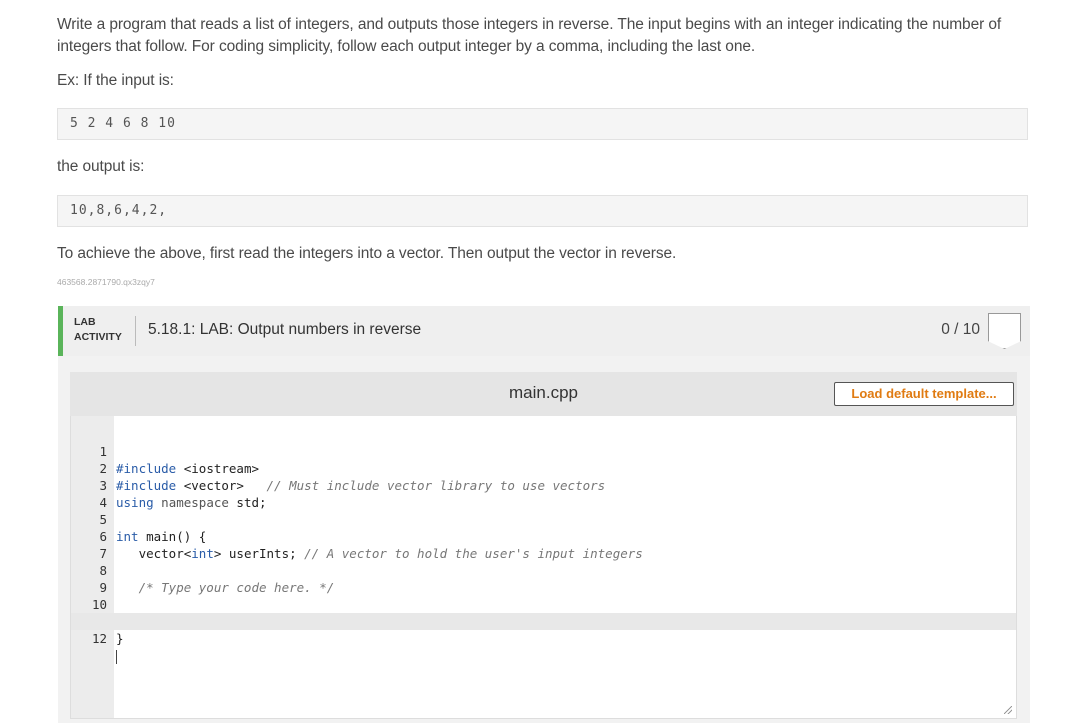  What do you see at coordinates (135, 331) in the screenshot?
I see `header-divider` at bounding box center [135, 331].